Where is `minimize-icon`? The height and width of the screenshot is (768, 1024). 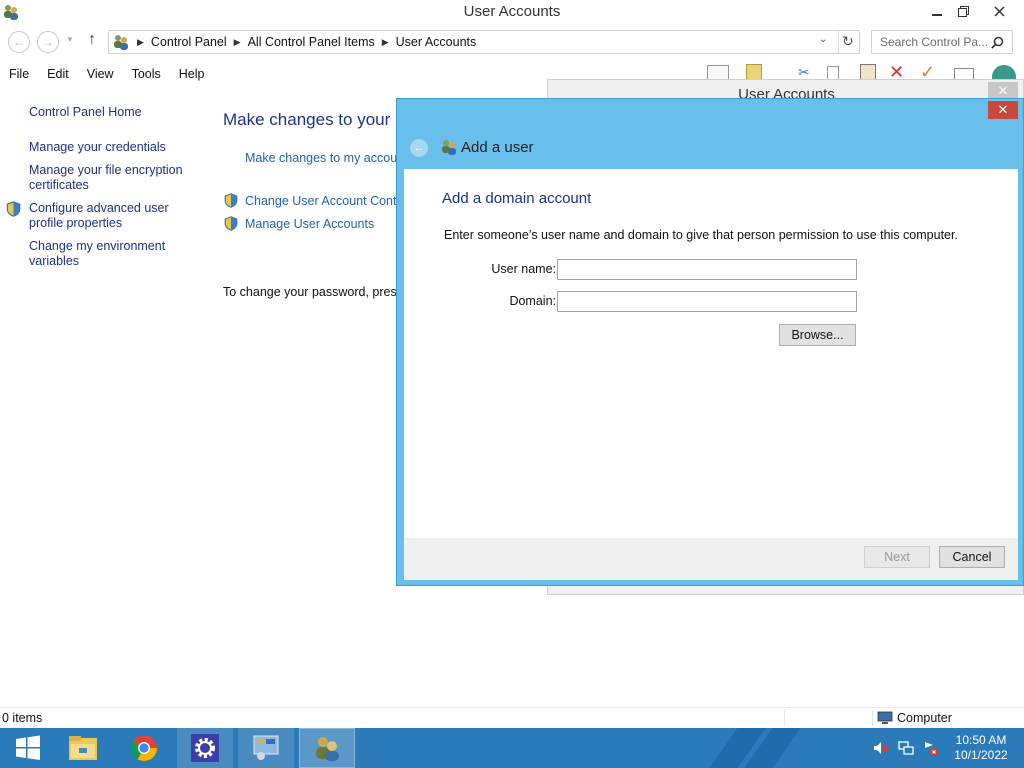 minimize-icon is located at coordinates (937, 15).